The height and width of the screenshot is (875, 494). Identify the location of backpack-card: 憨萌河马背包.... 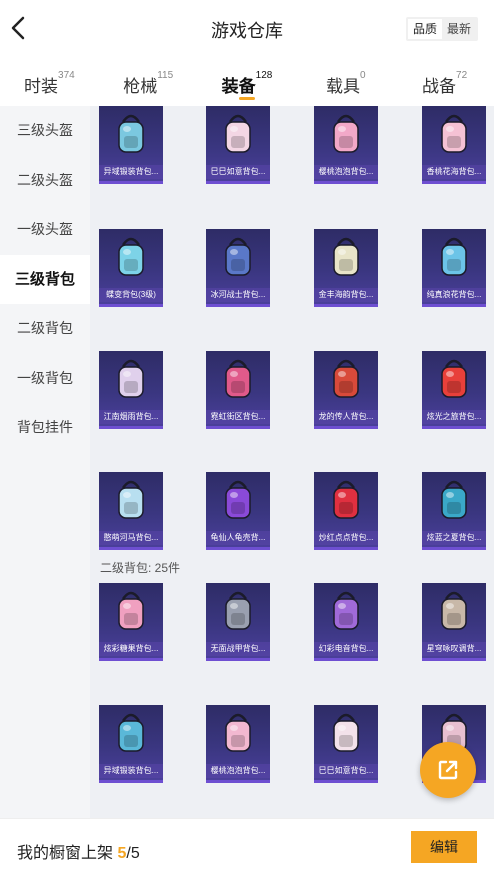
(131, 511).